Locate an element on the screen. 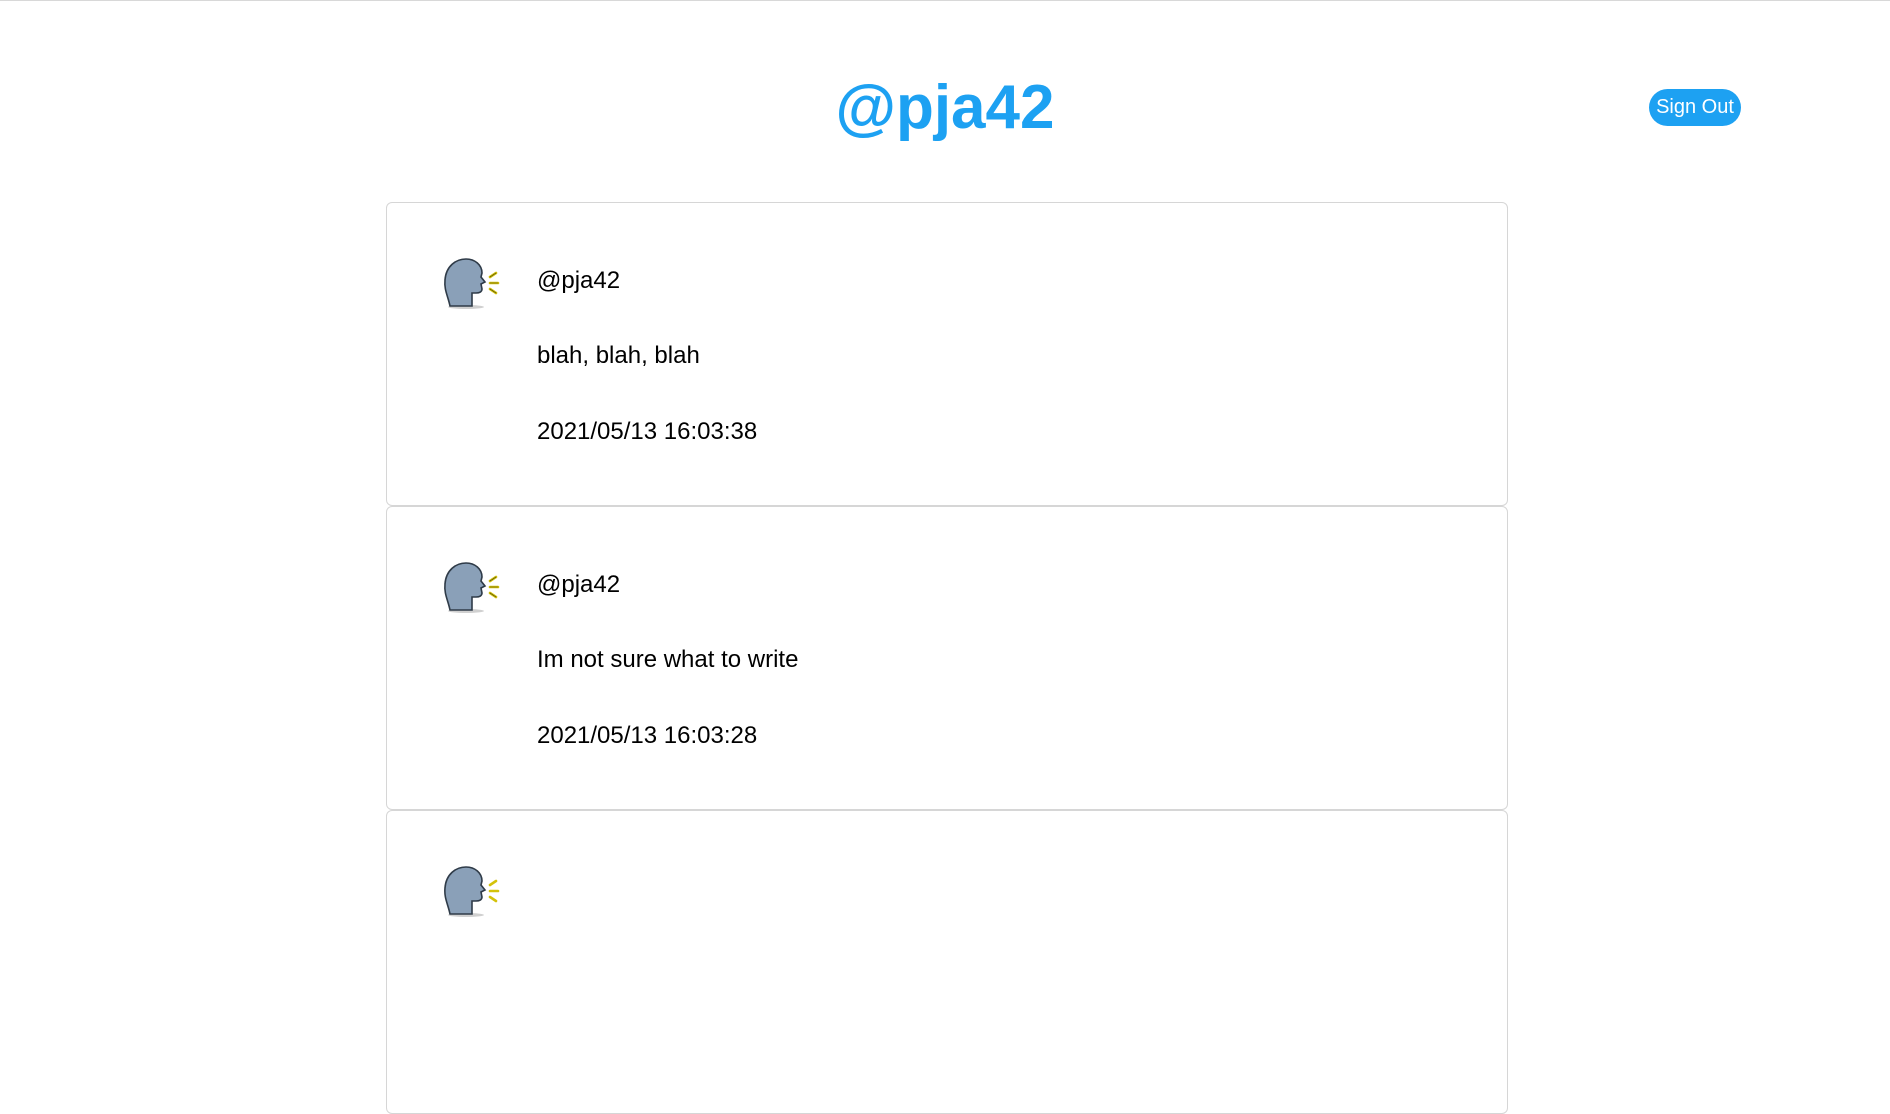 The width and height of the screenshot is (1890, 1114). page-title: @pja42 is located at coordinates (945, 107).